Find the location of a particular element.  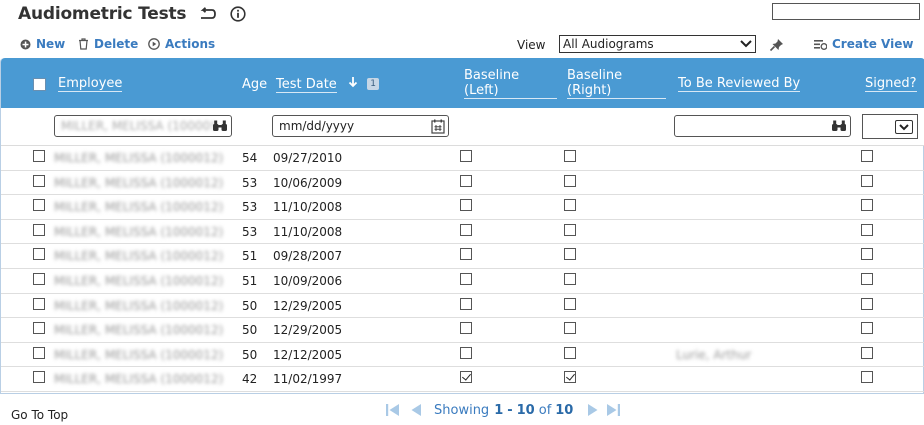

sort-order-badge: 1 is located at coordinates (373, 84).